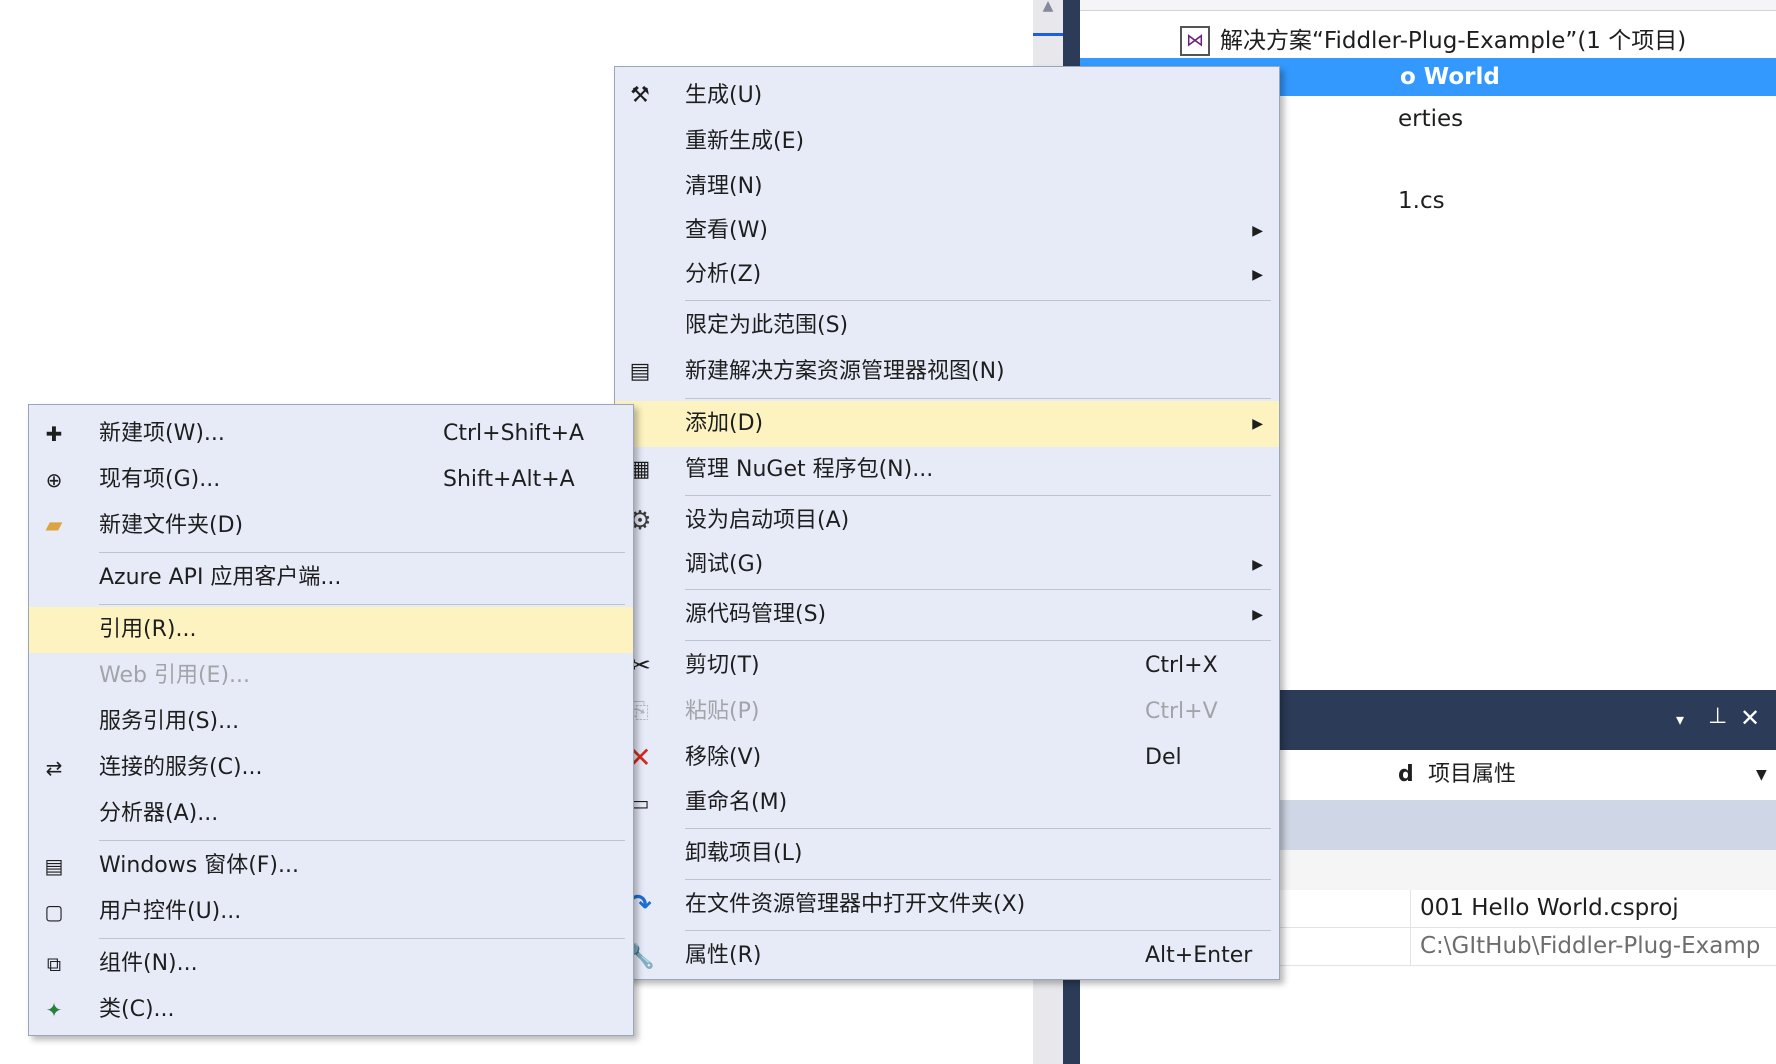 The height and width of the screenshot is (1064, 1776). I want to click on menu-item-label: 剪切(T), so click(722, 665).